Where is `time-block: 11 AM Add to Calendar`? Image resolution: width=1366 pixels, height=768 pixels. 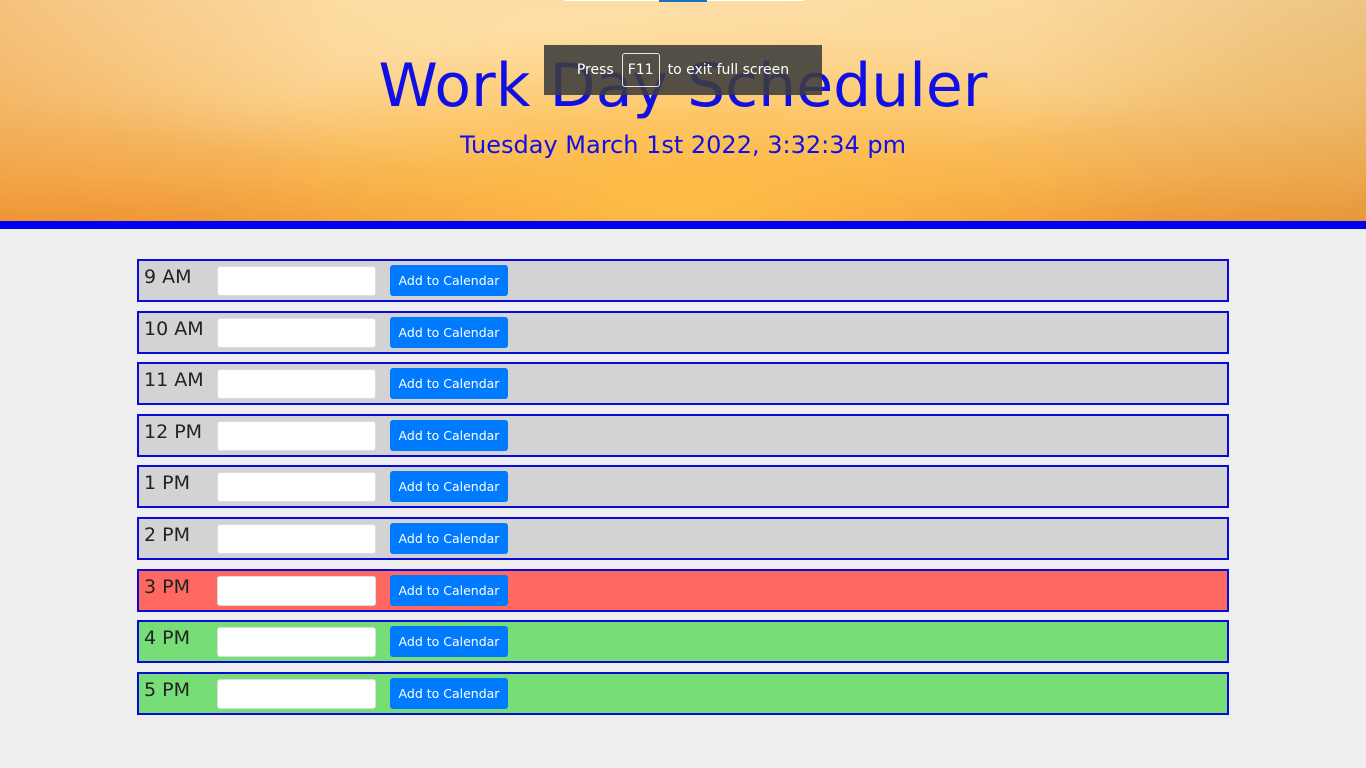 time-block: 11 AM Add to Calendar is located at coordinates (683, 384).